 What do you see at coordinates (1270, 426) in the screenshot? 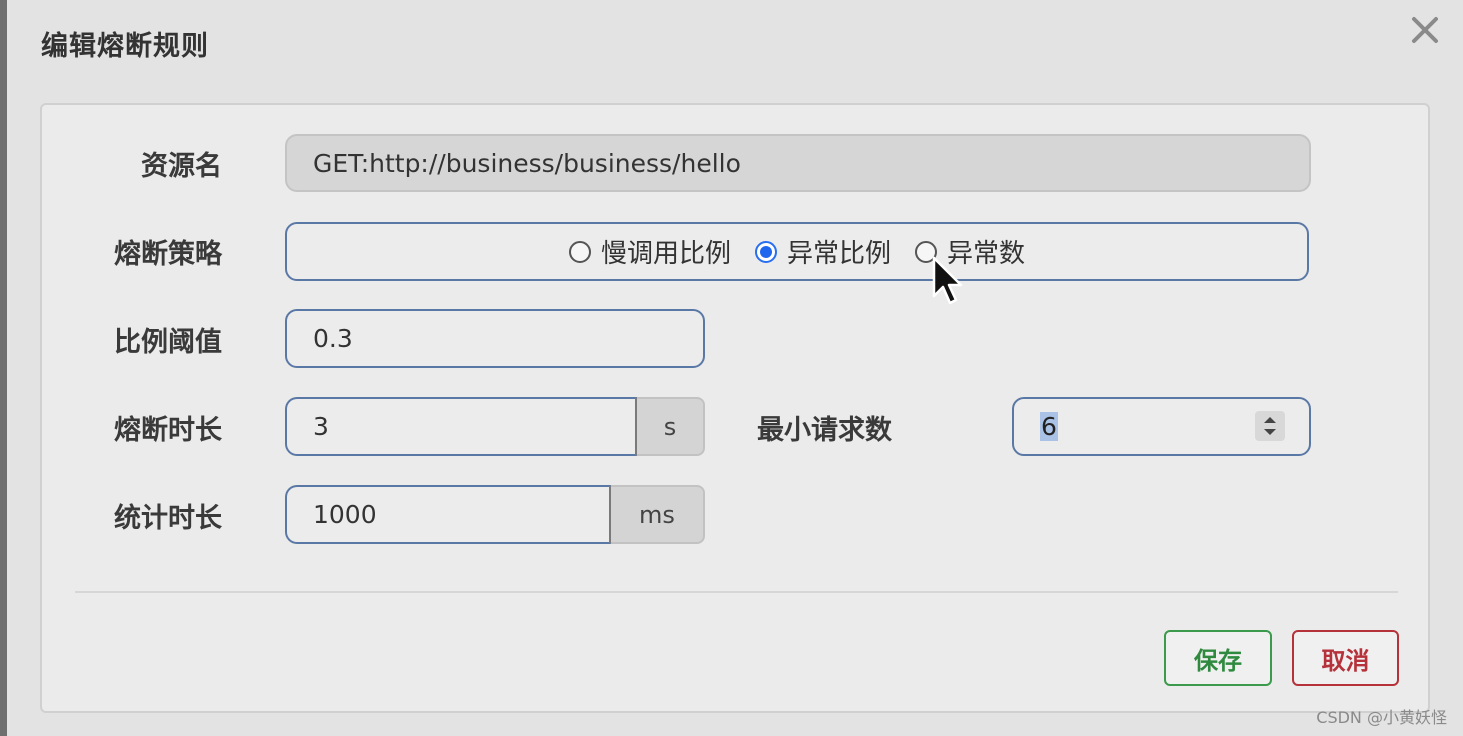
I see `spinner-arrows-icon` at bounding box center [1270, 426].